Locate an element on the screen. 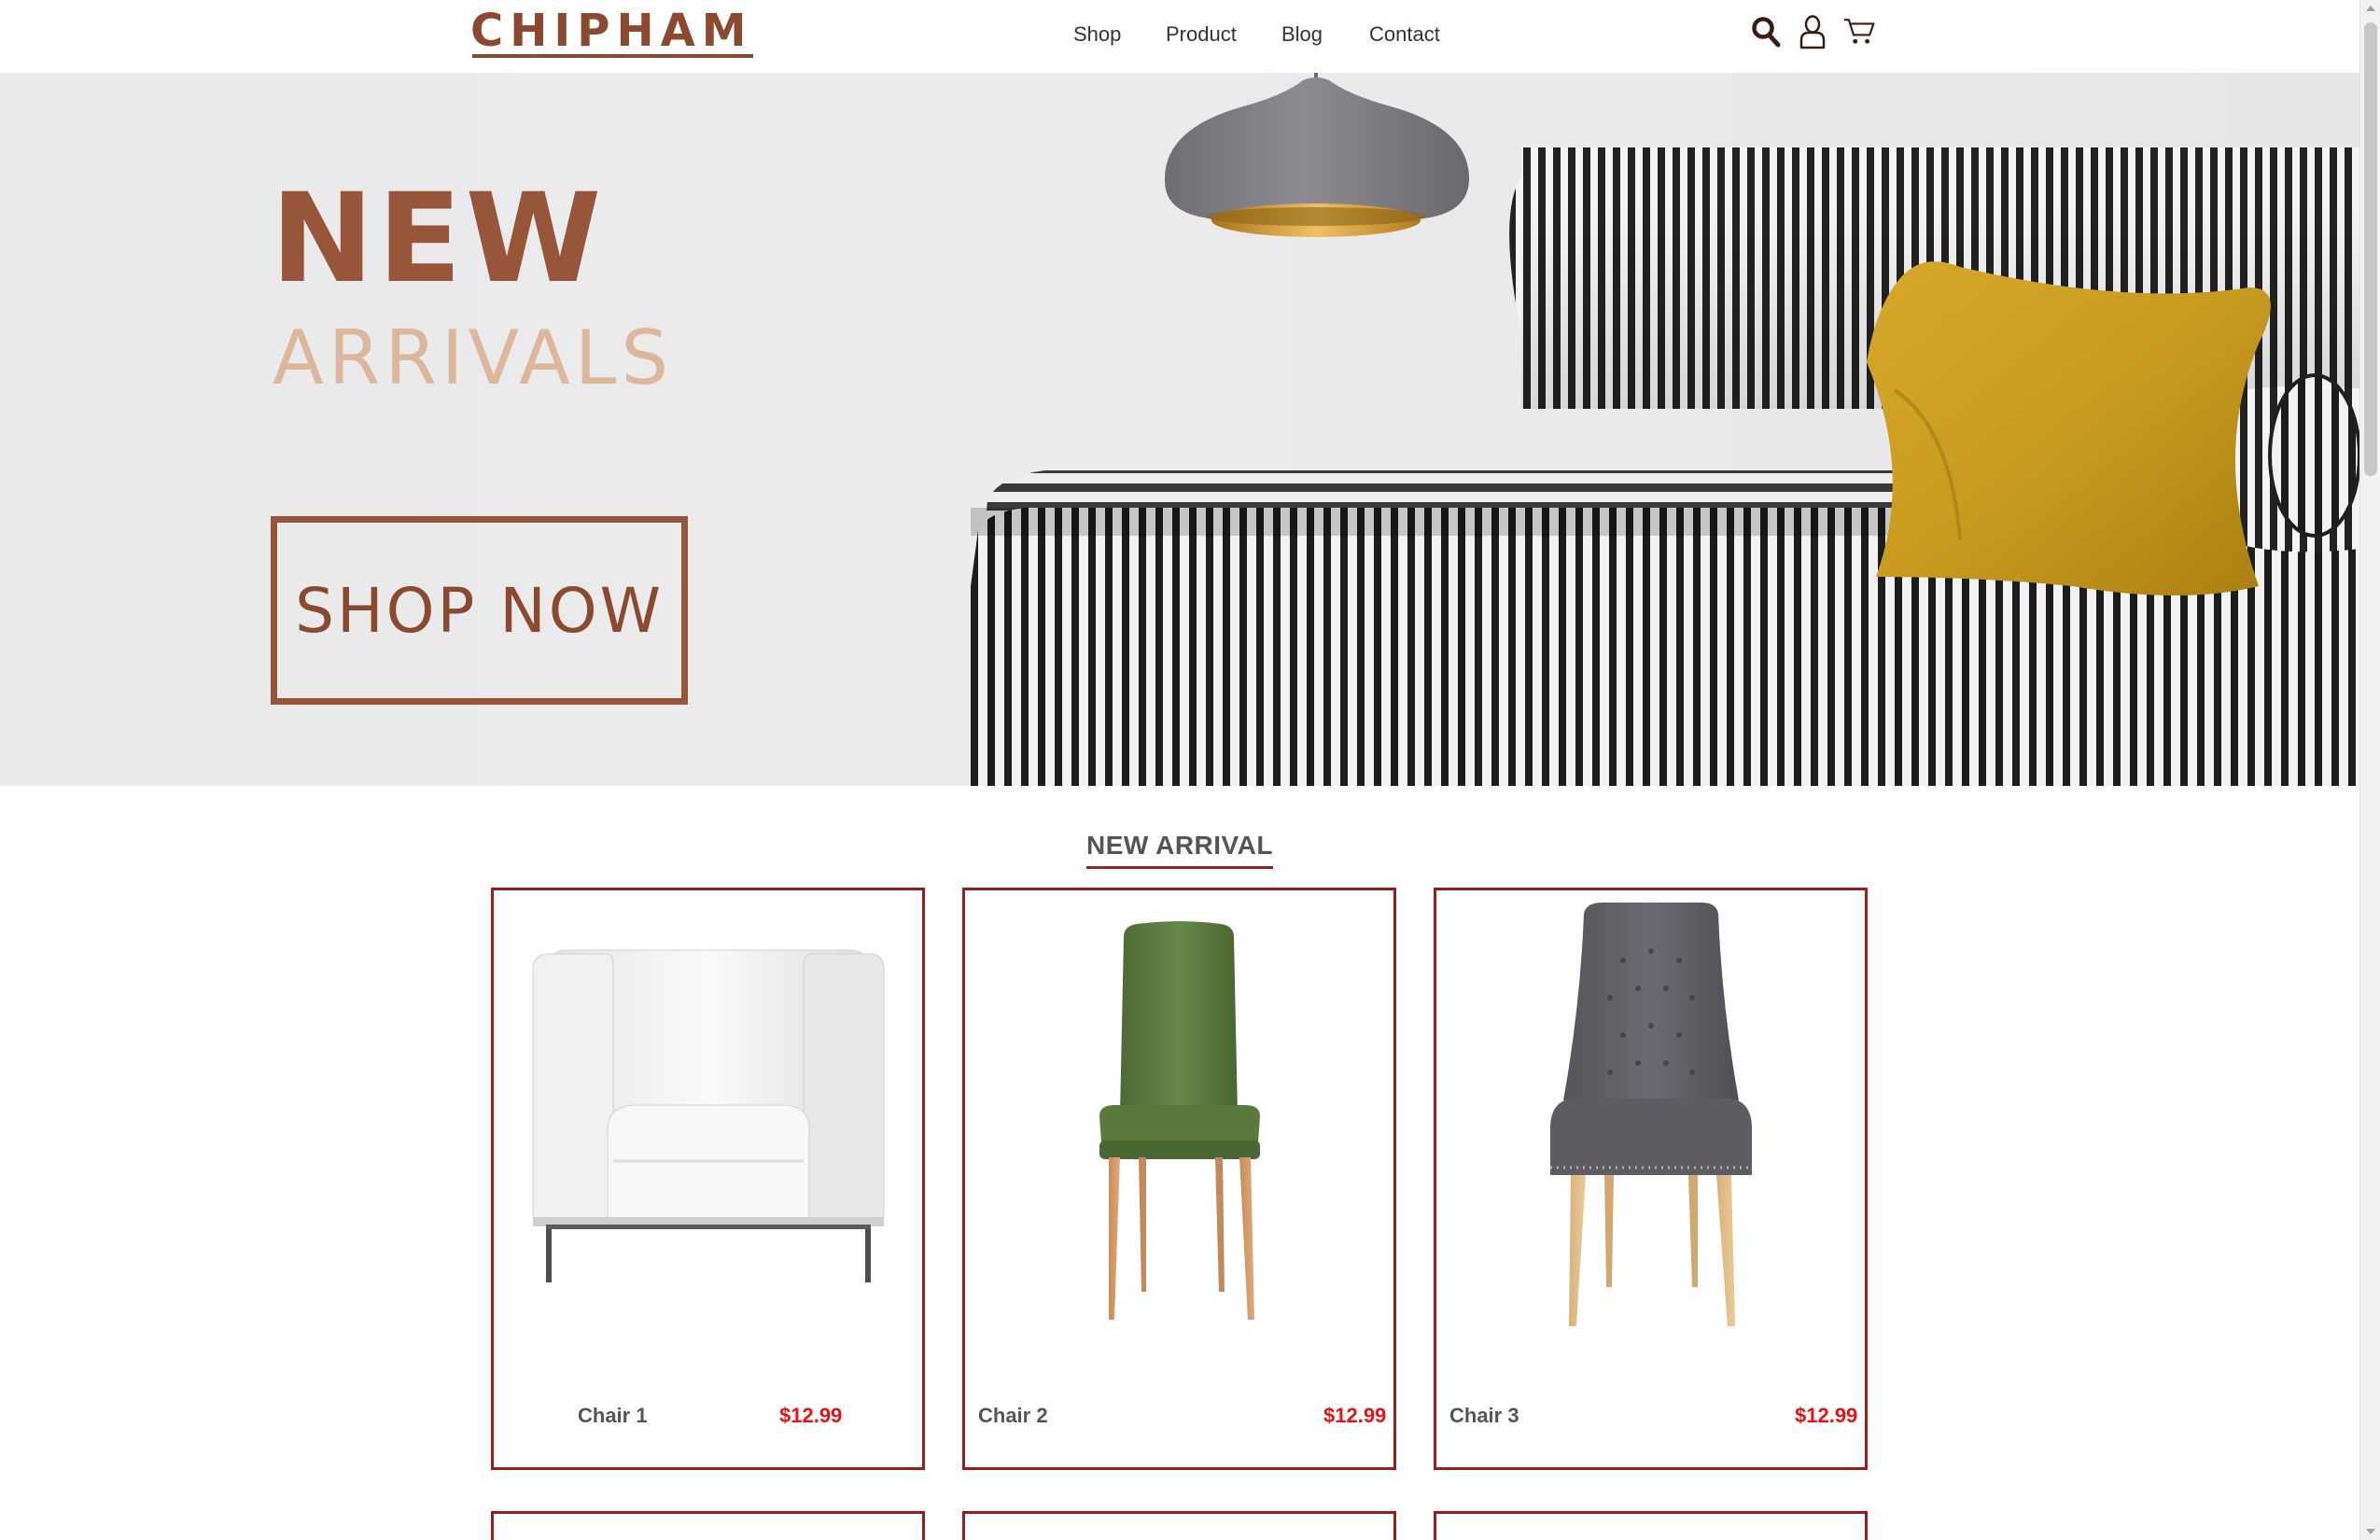 This screenshot has width=2380, height=1540. product-image-armchair is located at coordinates (708, 1123).